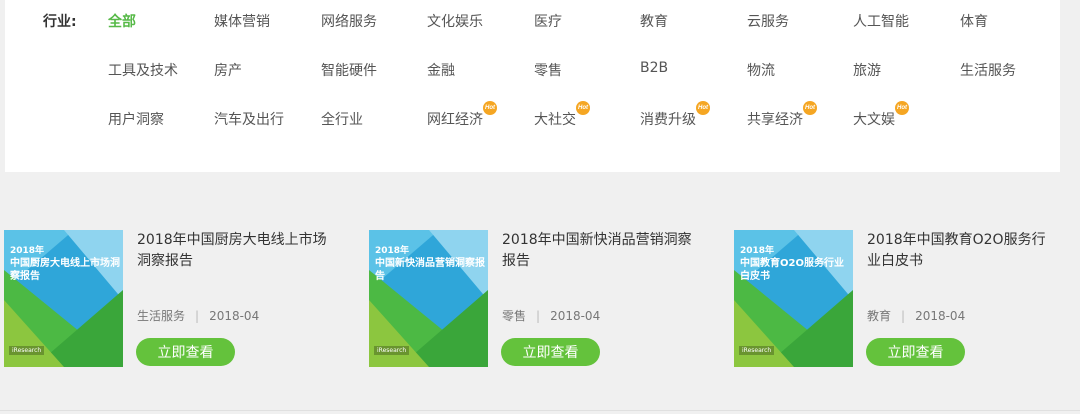  I want to click on industry-tag: 旅游, so click(867, 70).